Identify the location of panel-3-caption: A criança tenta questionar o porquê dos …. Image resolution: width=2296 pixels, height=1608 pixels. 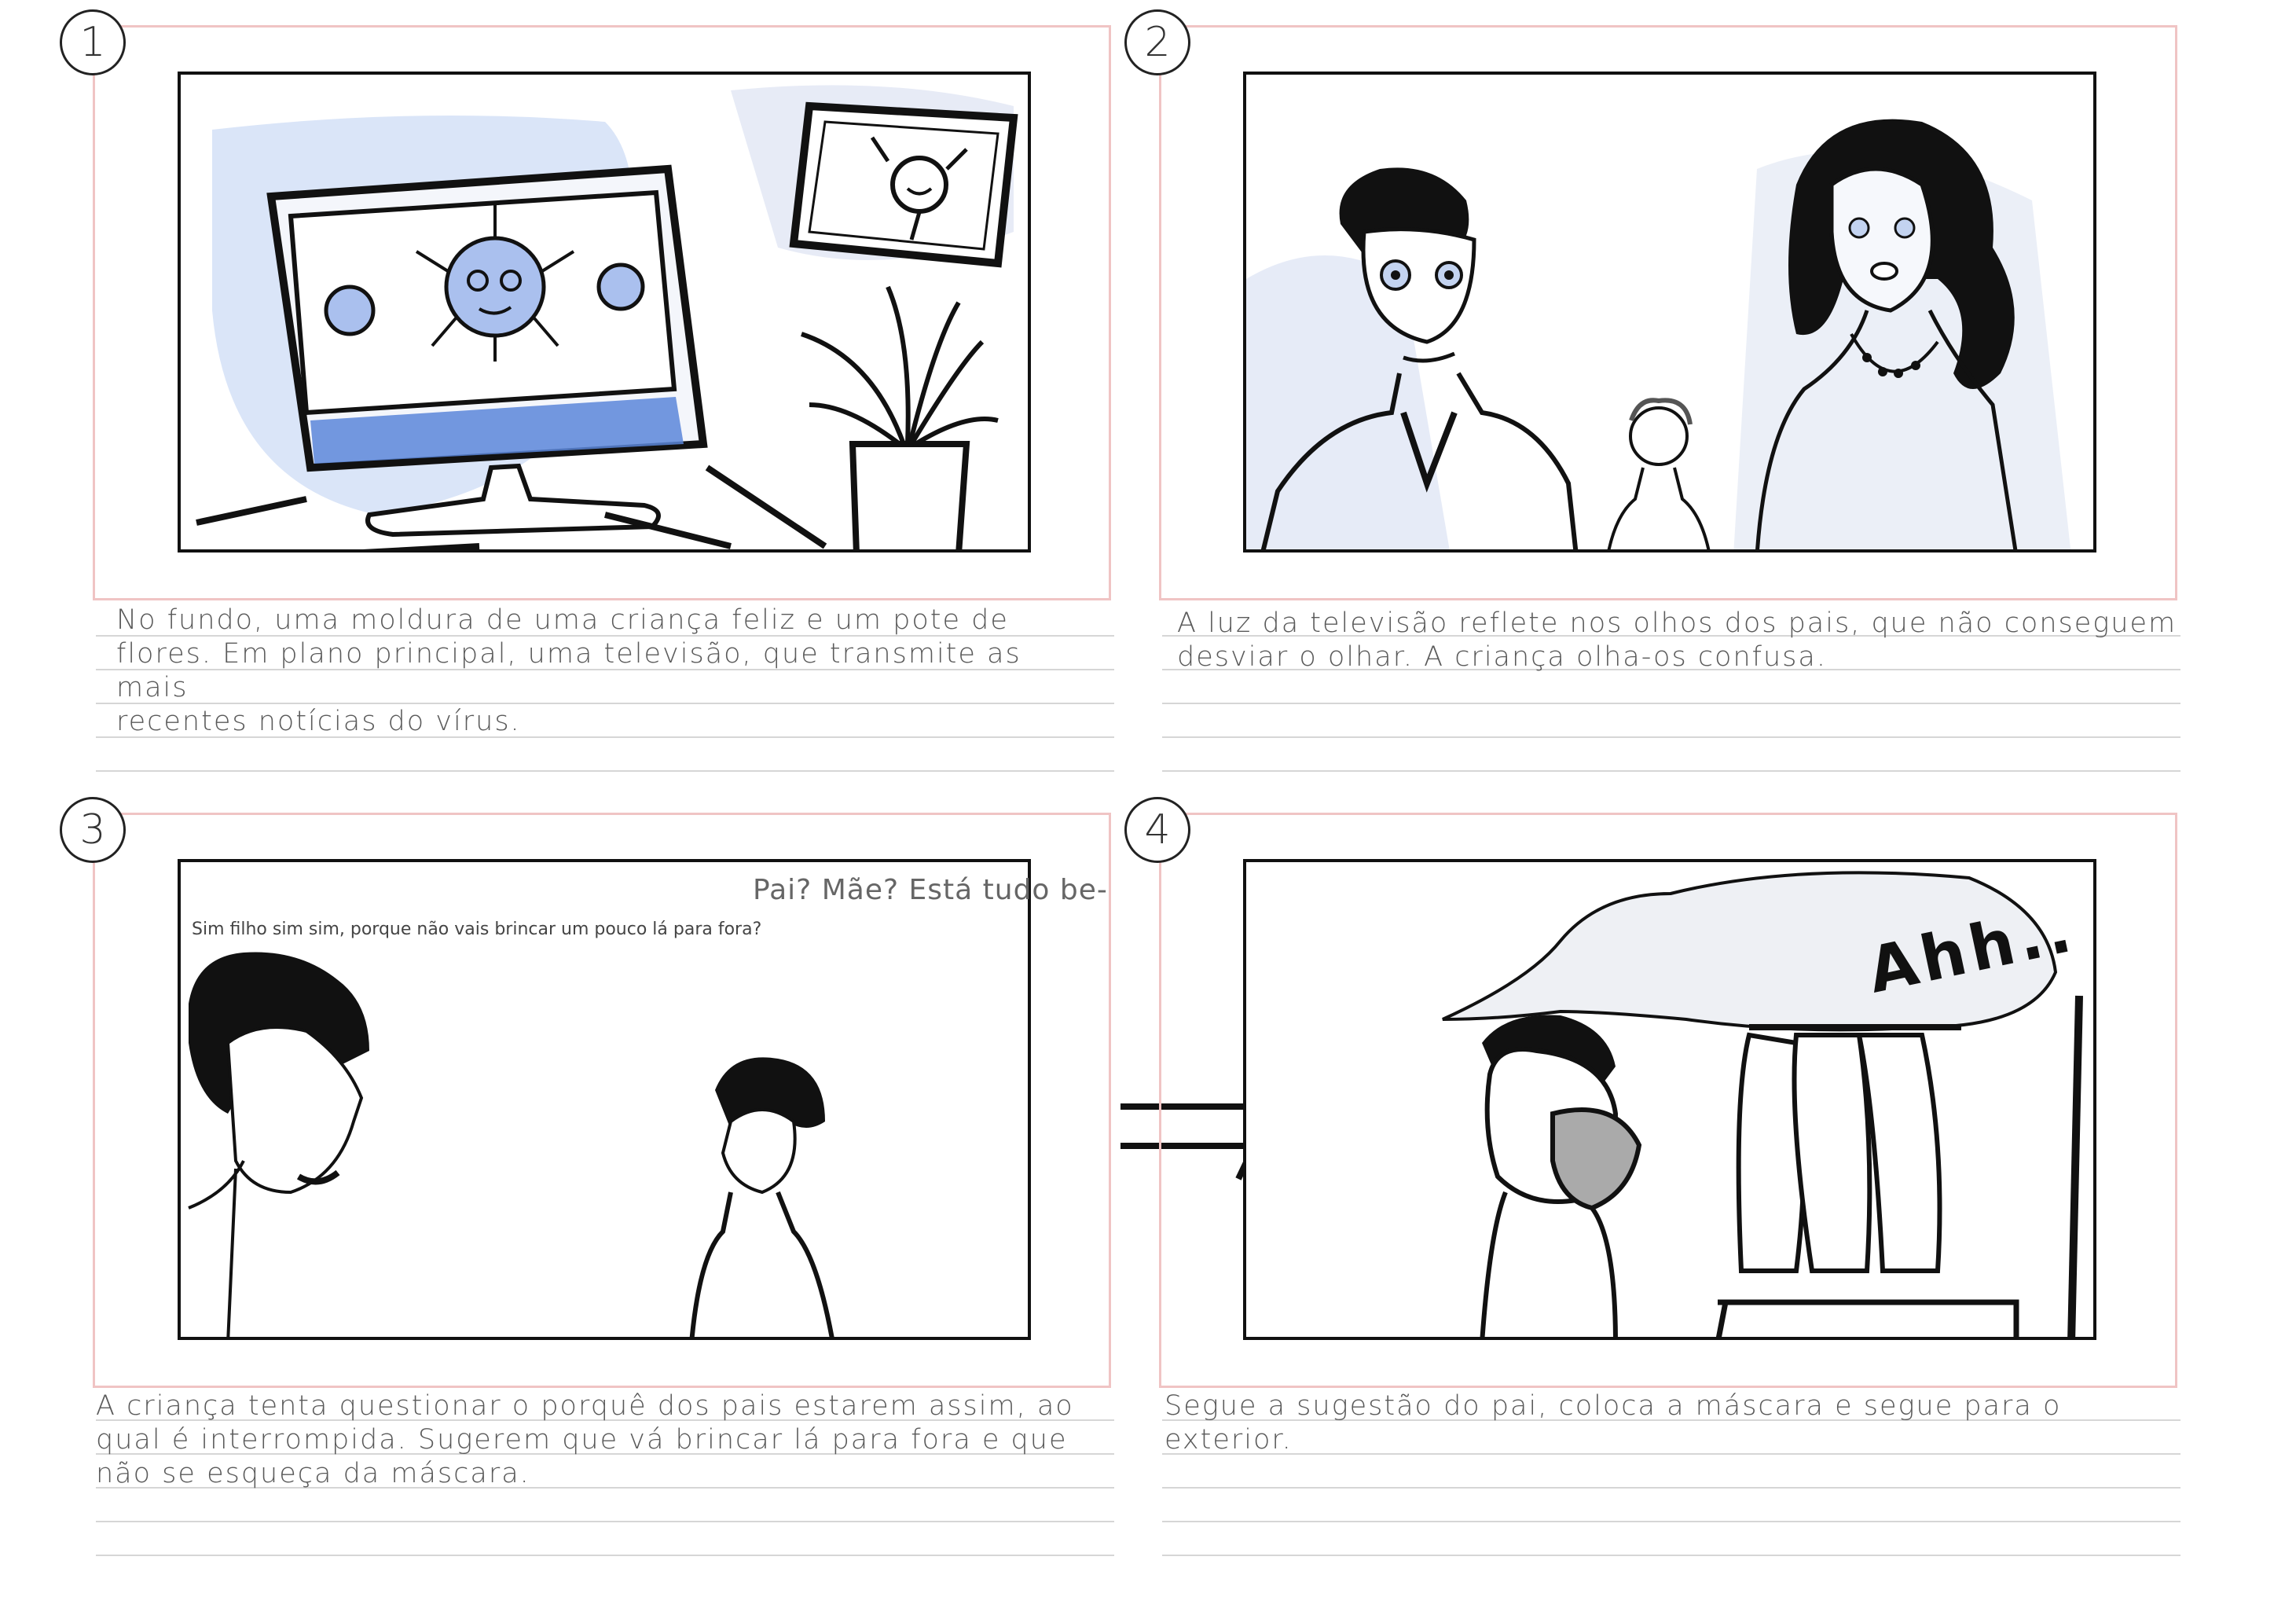
(585, 1439).